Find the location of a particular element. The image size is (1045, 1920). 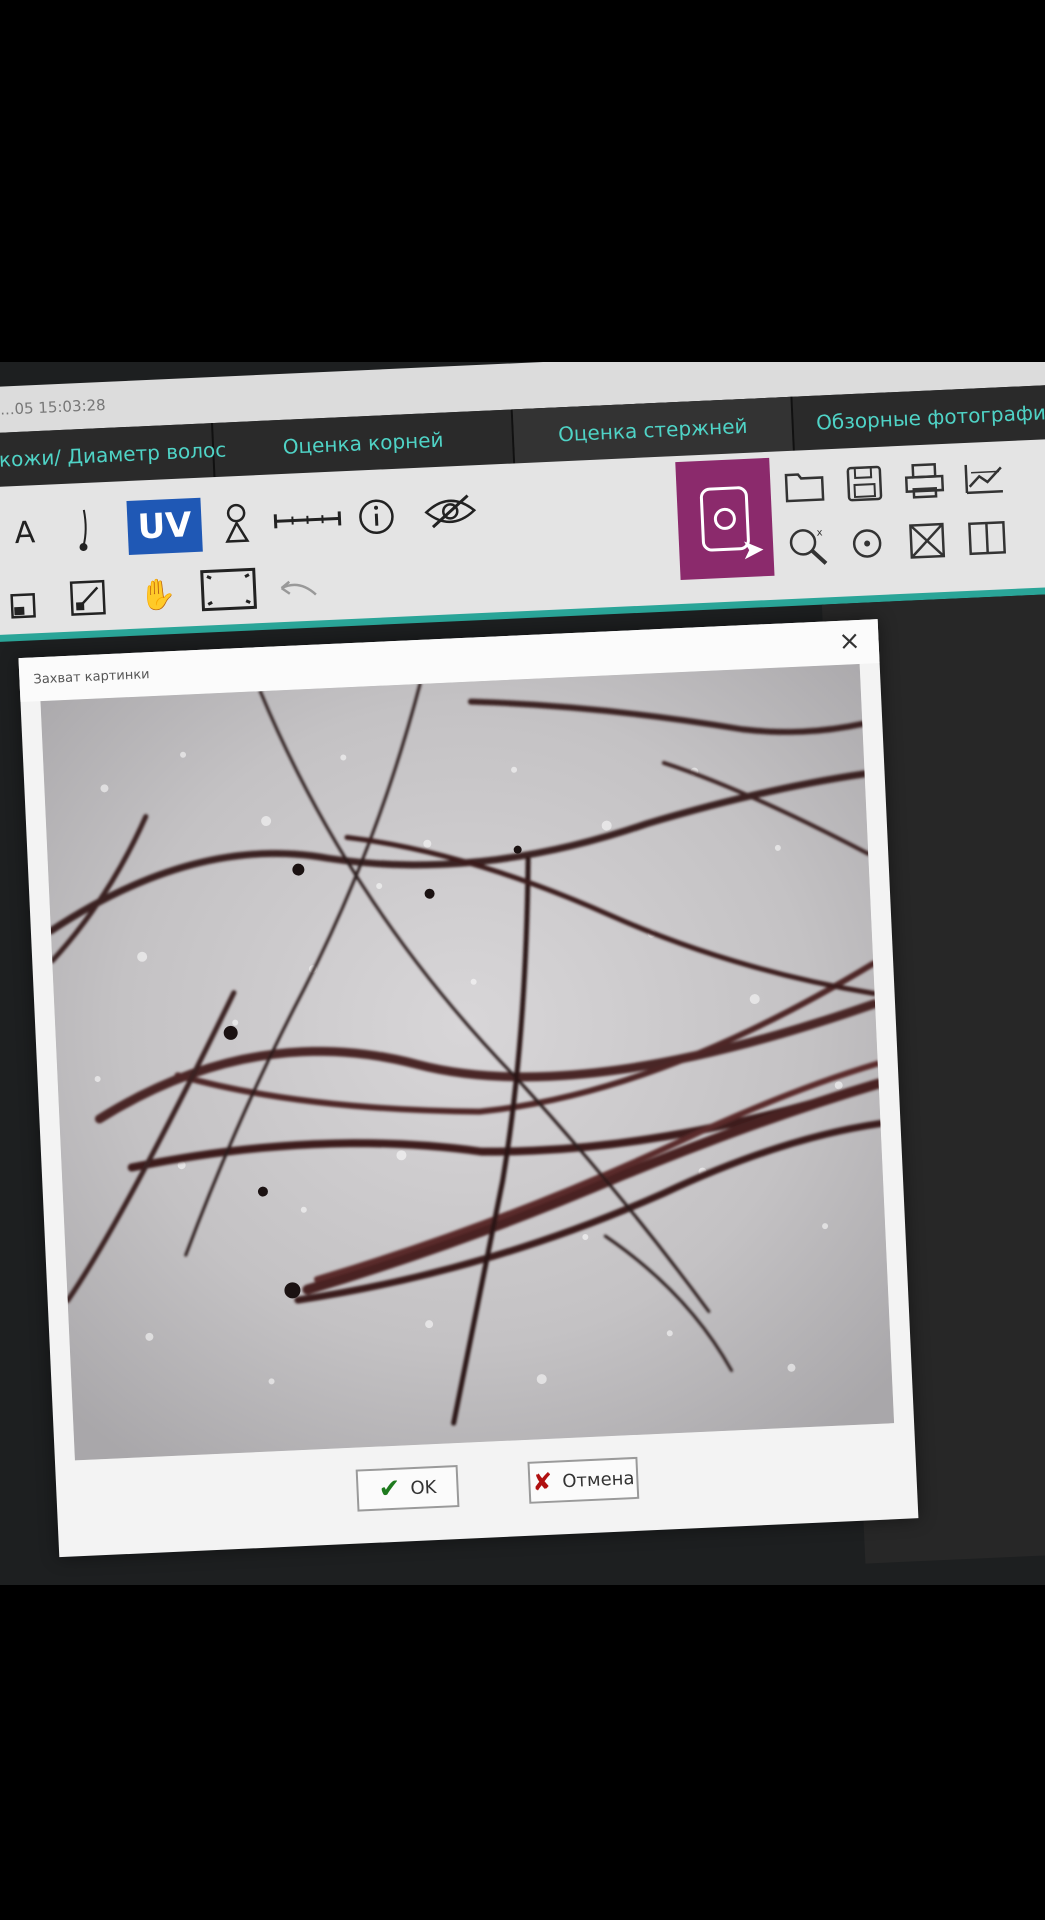

cancel-button: ✘ Отмена is located at coordinates (583, 1480).